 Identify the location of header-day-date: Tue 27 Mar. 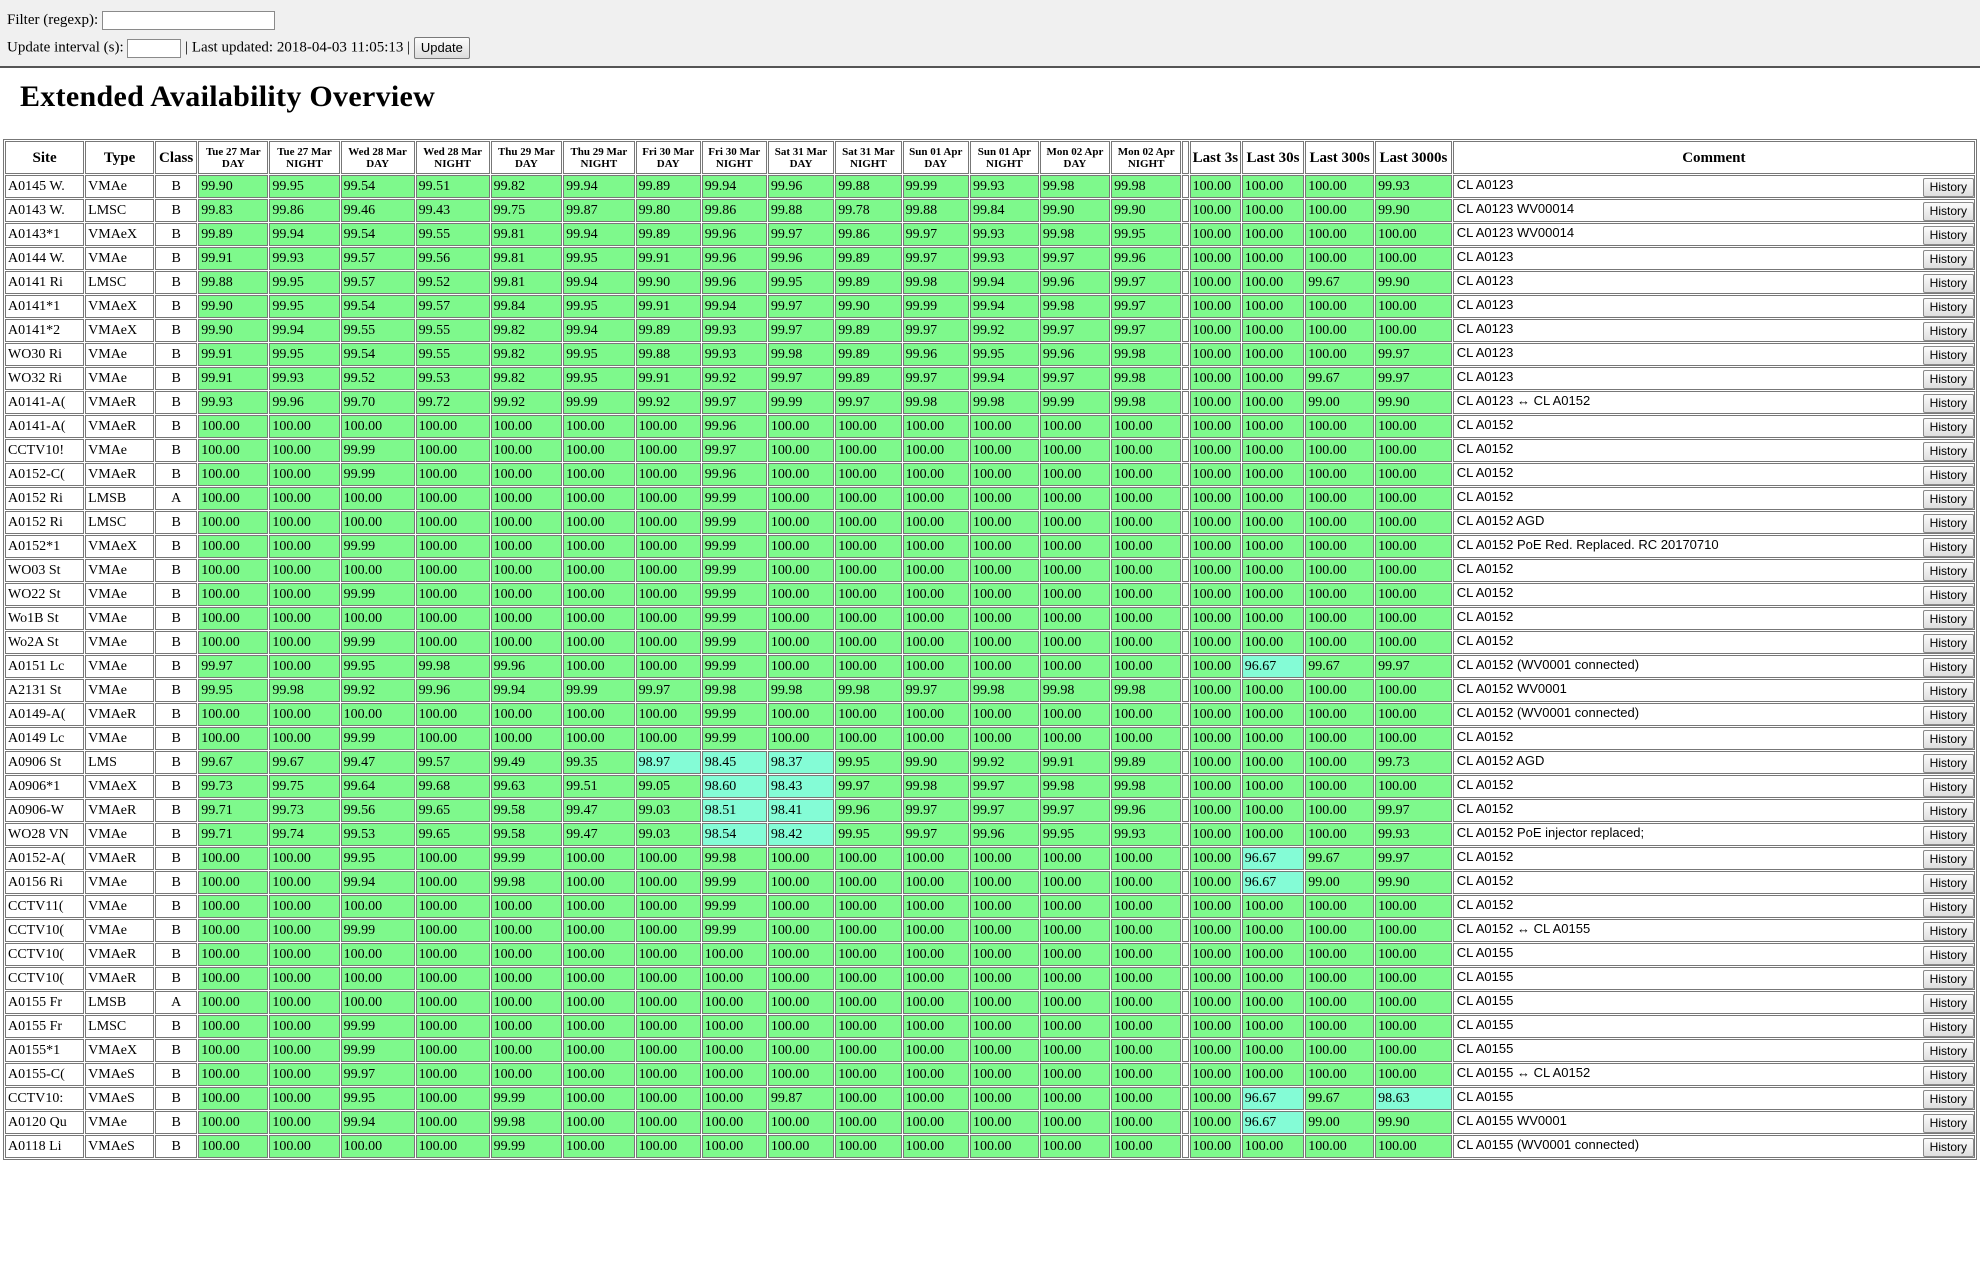
(233, 151).